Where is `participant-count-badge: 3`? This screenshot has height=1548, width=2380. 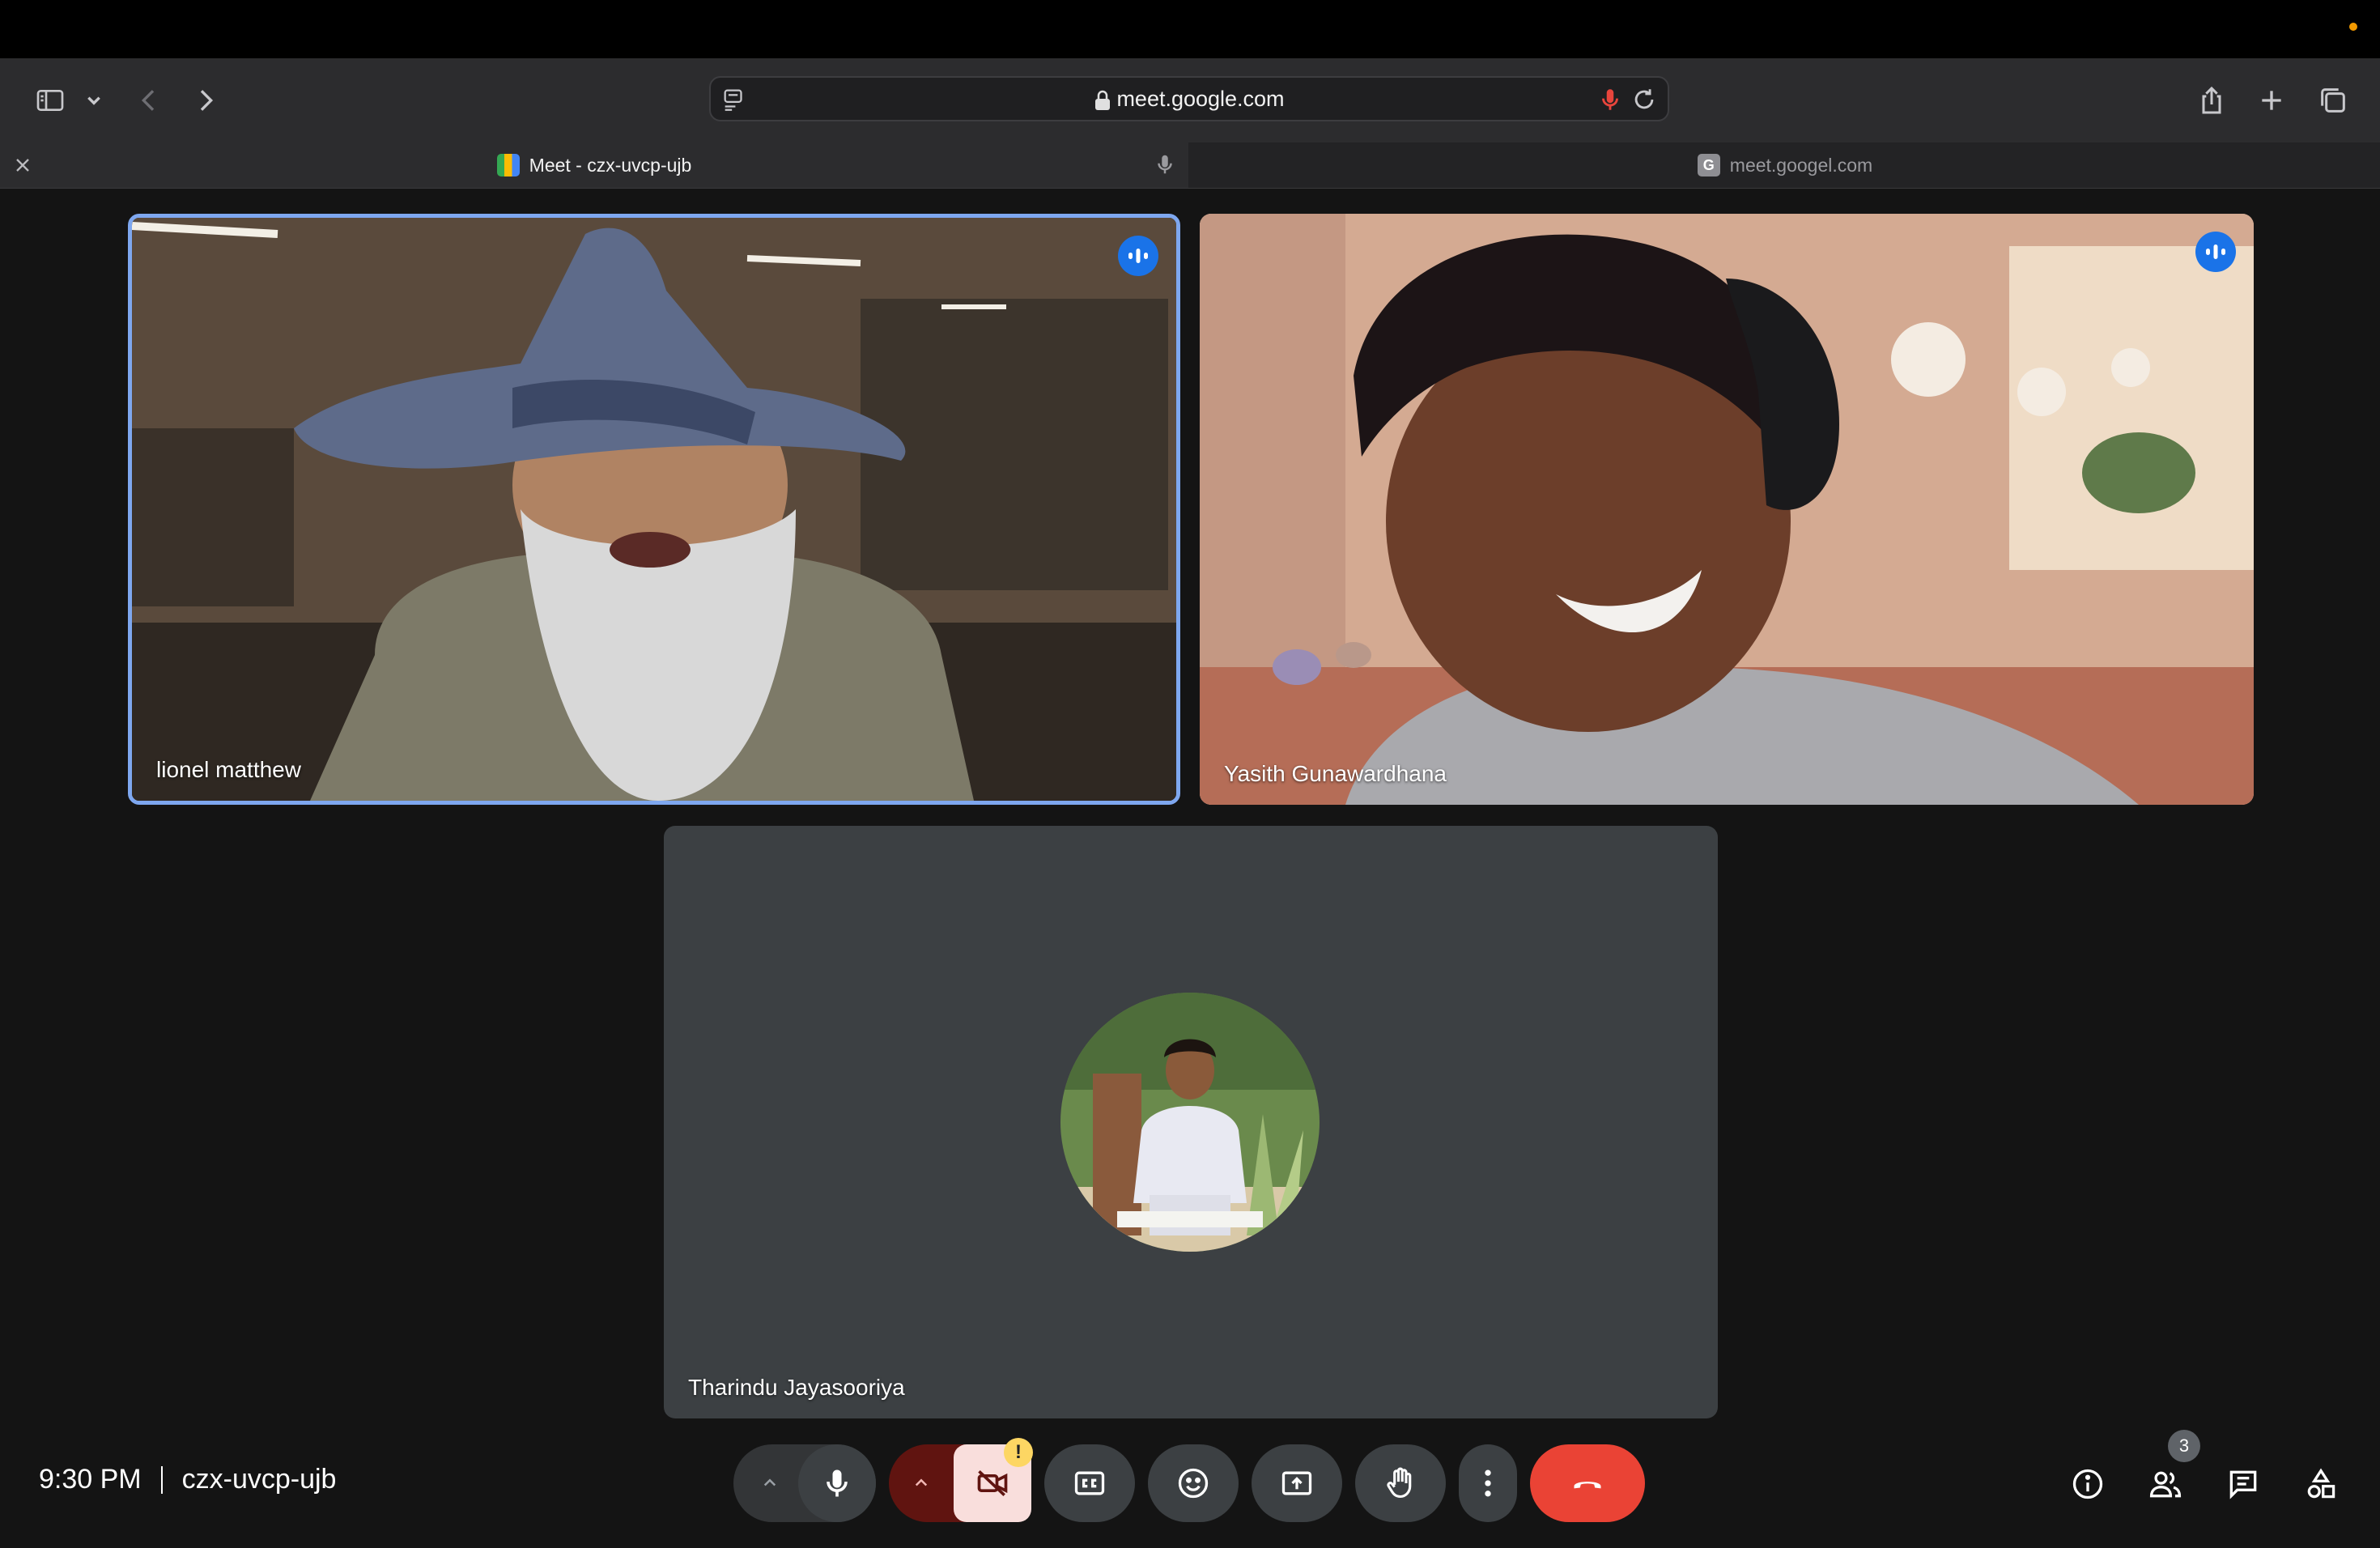
participant-count-badge: 3 is located at coordinates (2184, 1446).